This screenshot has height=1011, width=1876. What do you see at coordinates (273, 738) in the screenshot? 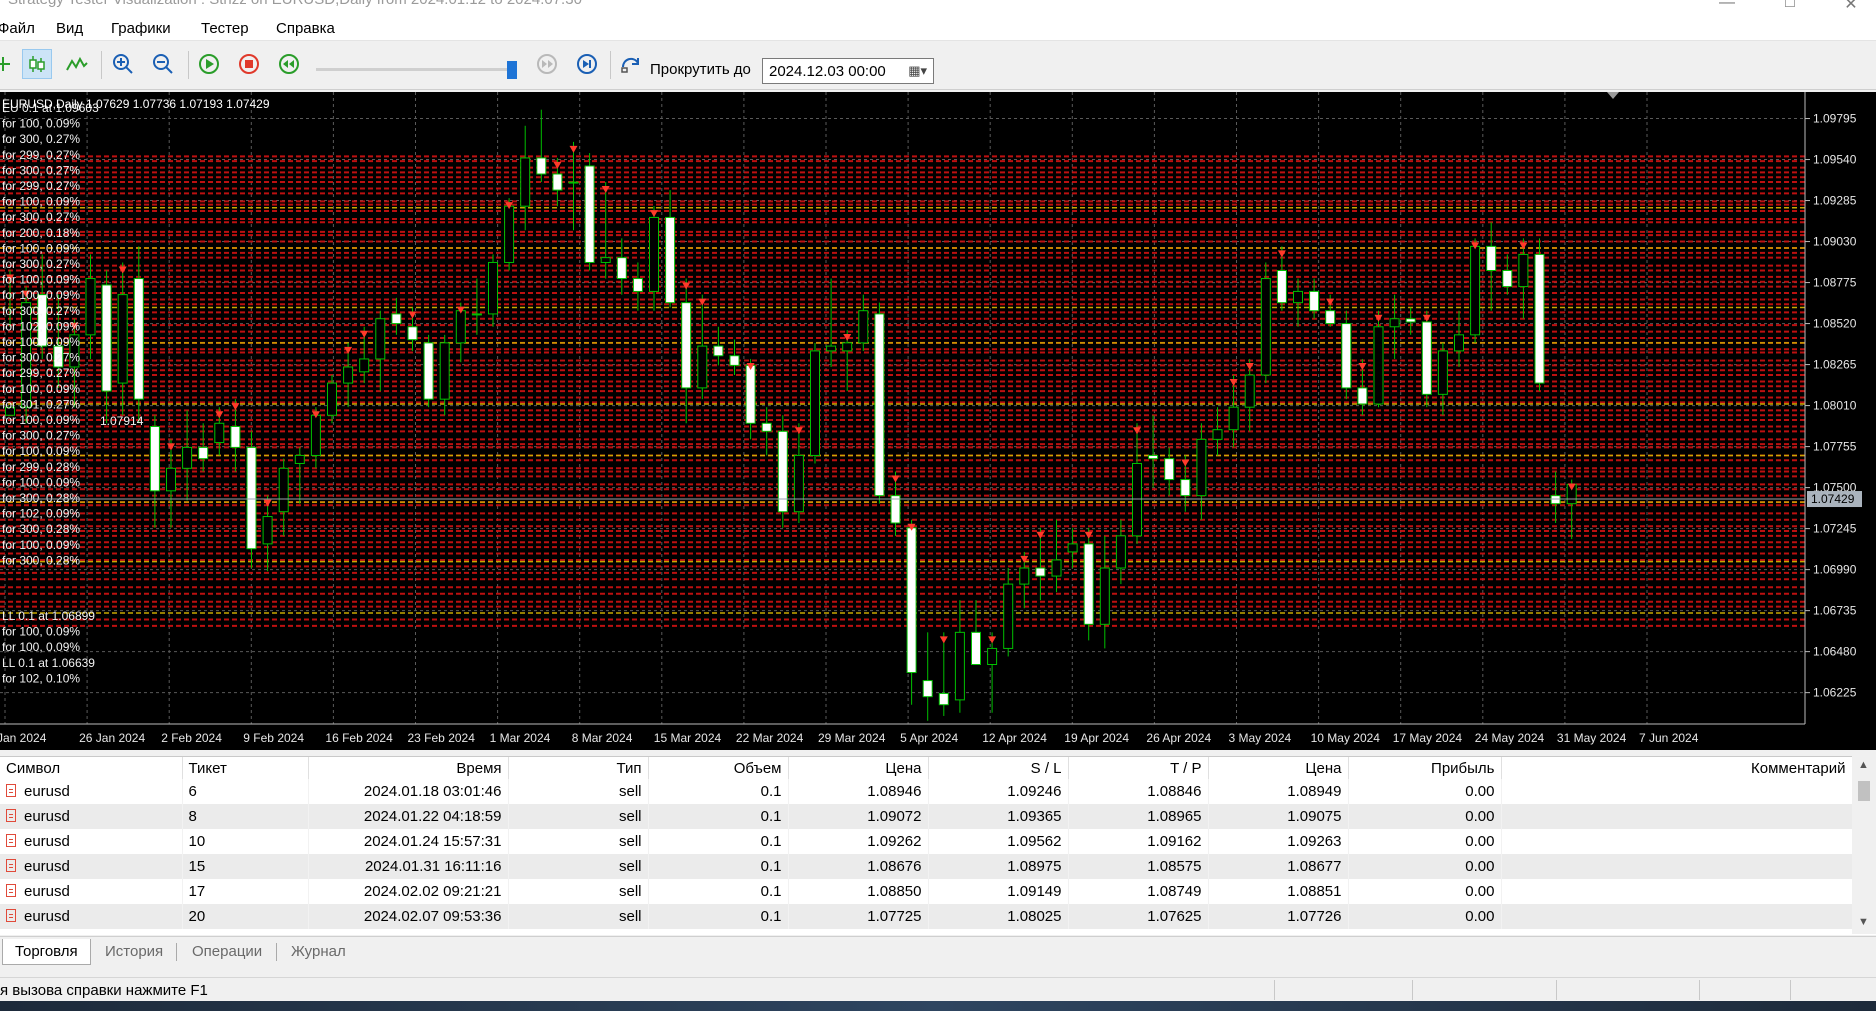
I see `x-tick-label: 9 Feb 2024` at bounding box center [273, 738].